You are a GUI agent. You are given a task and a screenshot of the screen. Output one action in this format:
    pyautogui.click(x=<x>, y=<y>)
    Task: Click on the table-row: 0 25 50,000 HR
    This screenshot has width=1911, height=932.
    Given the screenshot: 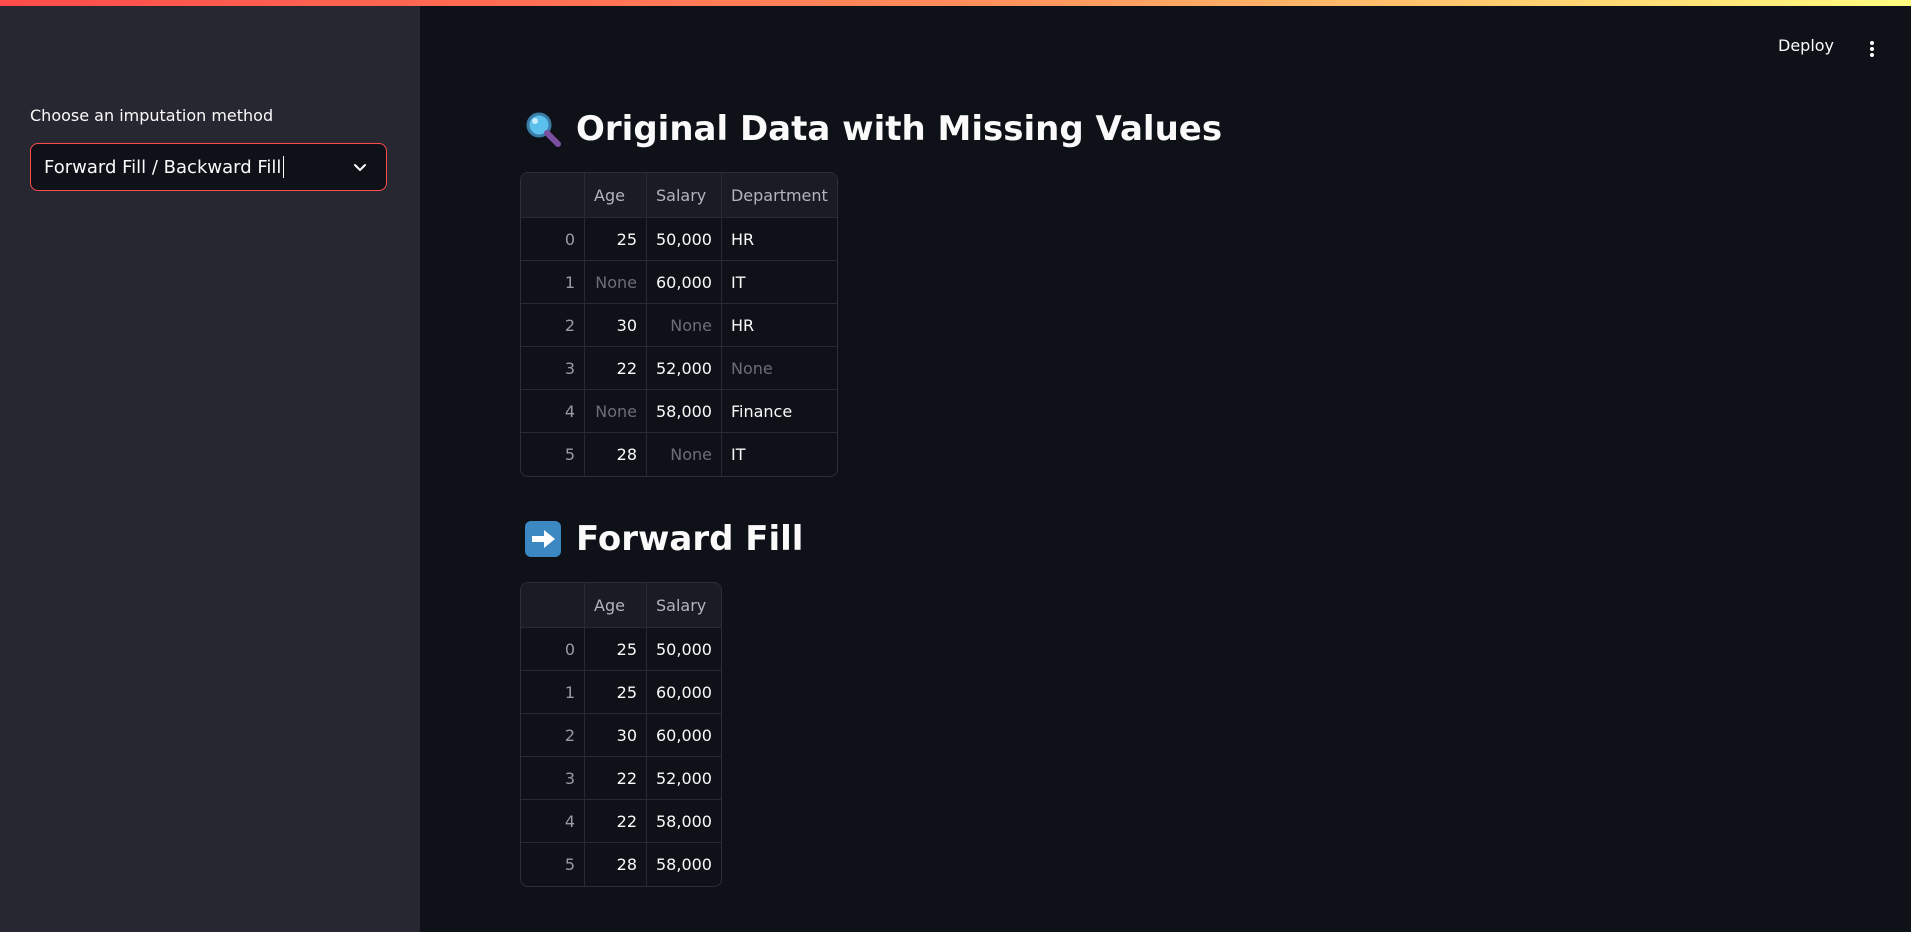 What is the action you would take?
    pyautogui.click(x=679, y=239)
    